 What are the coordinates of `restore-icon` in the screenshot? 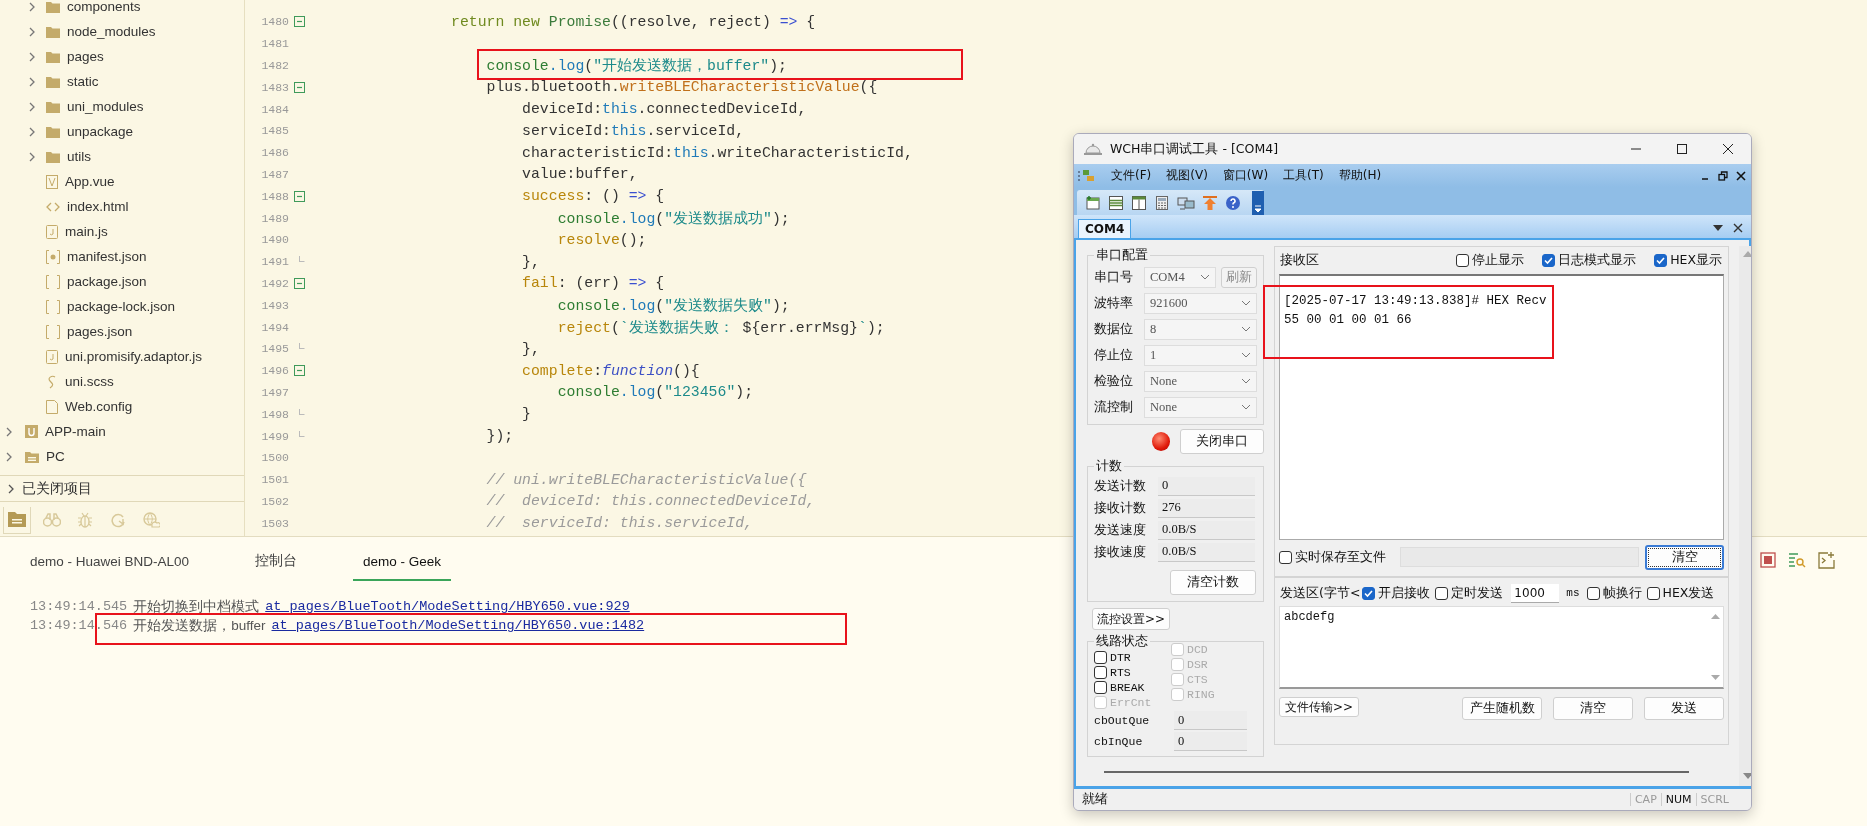 It's located at (1723, 175).